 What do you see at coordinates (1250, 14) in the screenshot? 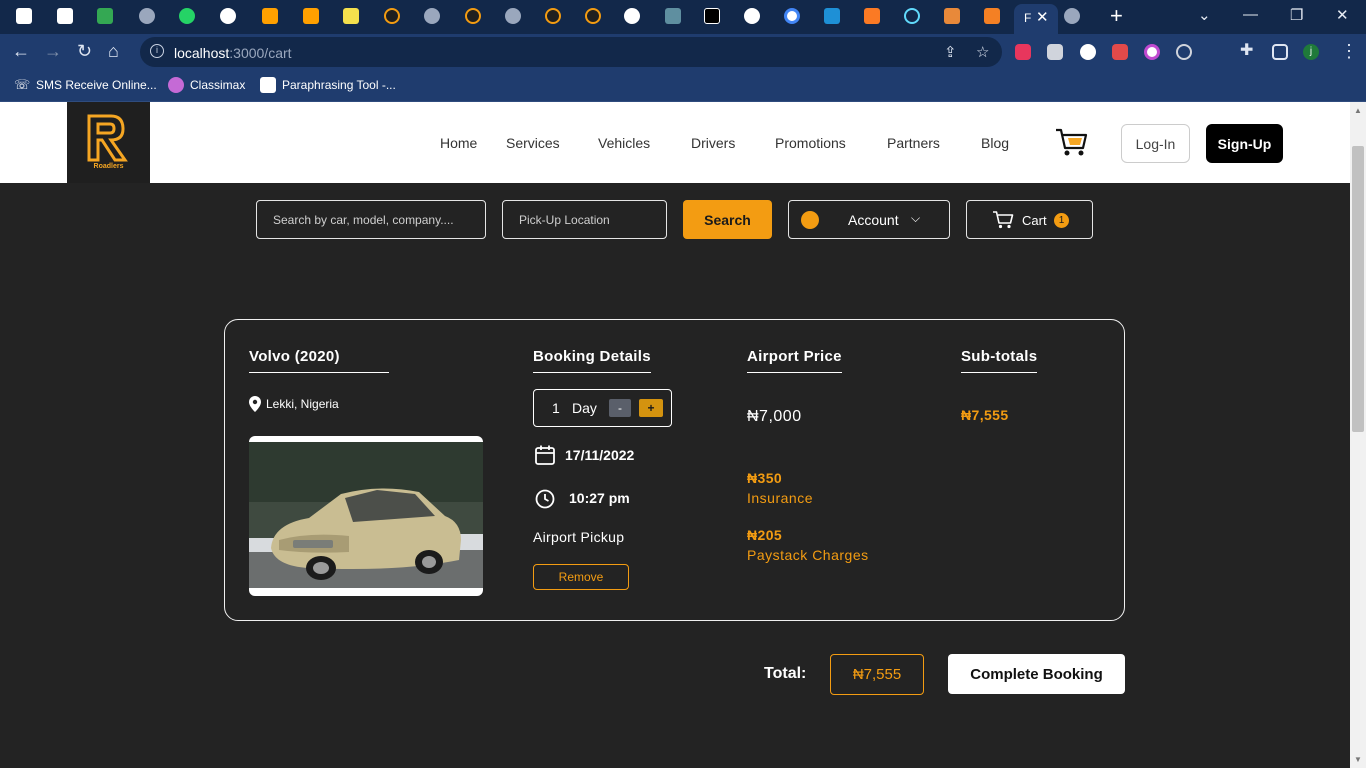
I see `minimize-icon: —` at bounding box center [1250, 14].